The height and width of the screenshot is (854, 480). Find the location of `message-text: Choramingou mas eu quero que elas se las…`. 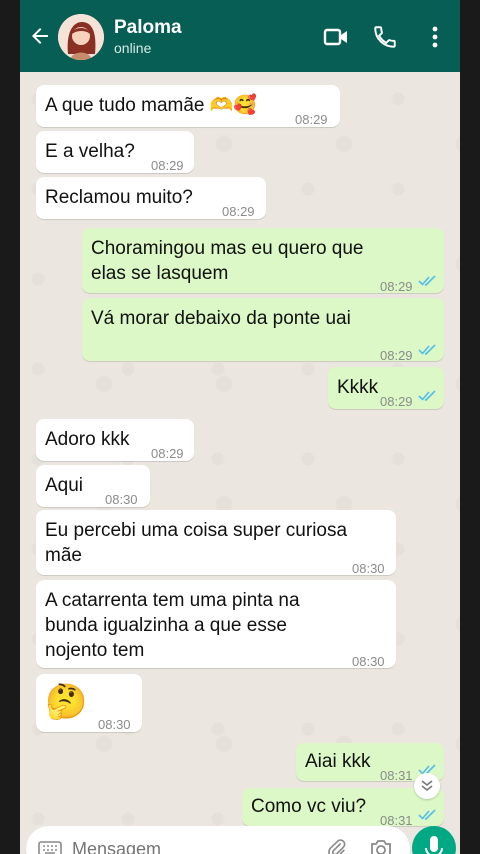

message-text: Choramingou mas eu quero que elas se las… is located at coordinates (227, 261).